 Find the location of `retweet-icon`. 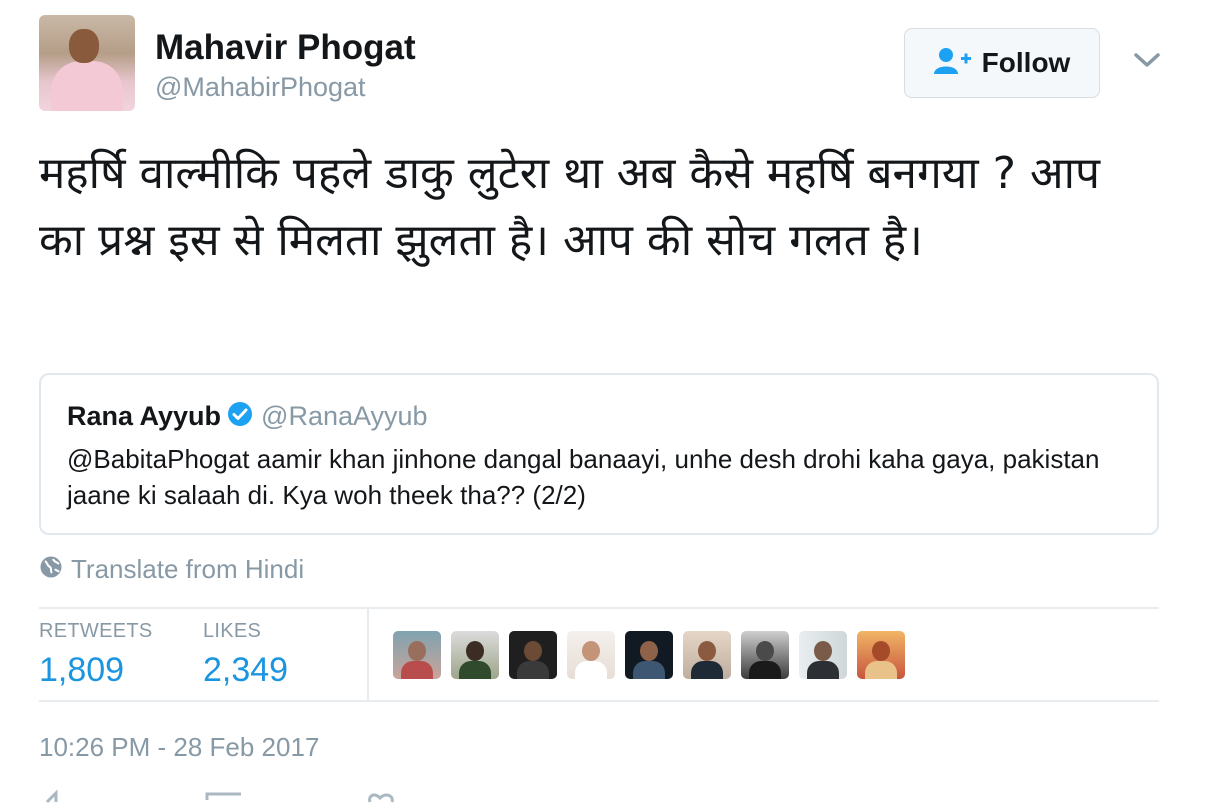

retweet-icon is located at coordinates (225, 799).